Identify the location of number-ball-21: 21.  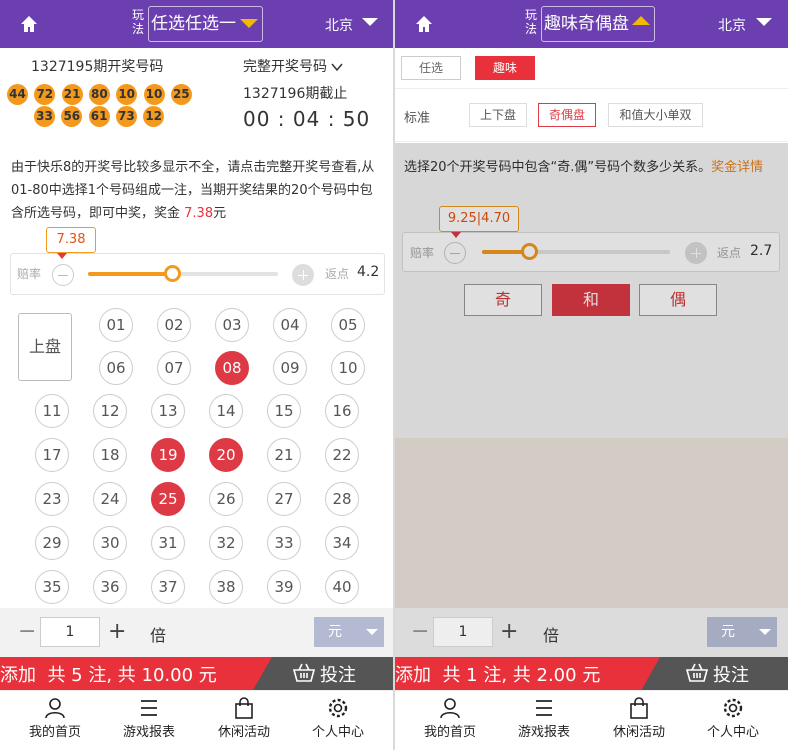
(284, 455).